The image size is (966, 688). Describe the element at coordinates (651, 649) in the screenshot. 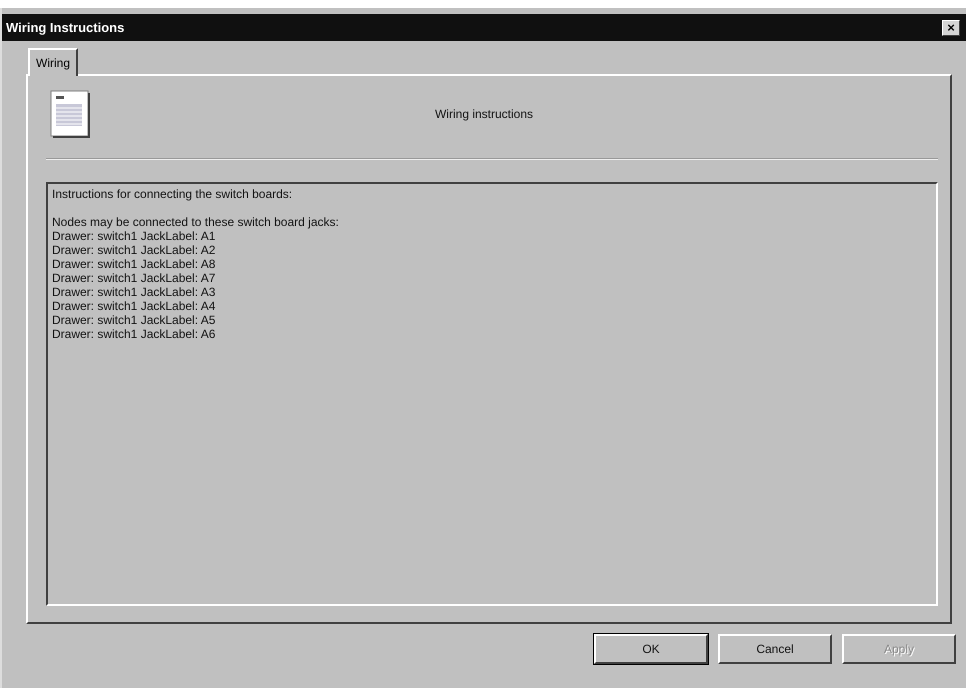

I see `dialog-button: OK` at that location.